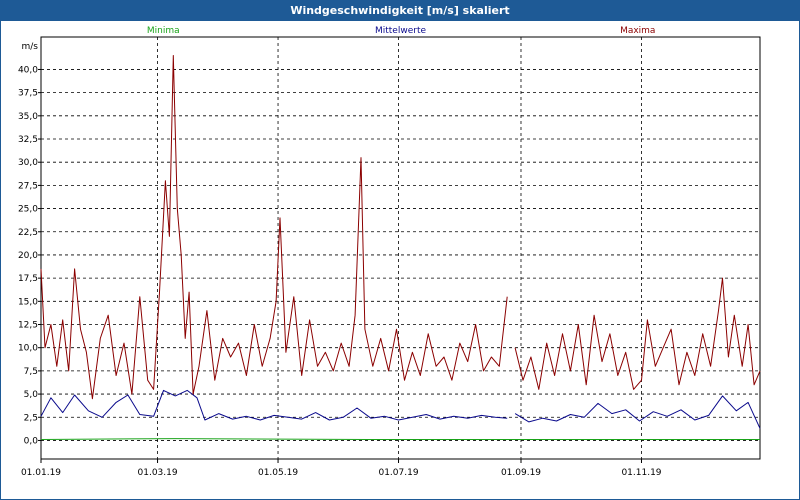  I want to click on legend-entry: Mittelwerte, so click(400, 31).